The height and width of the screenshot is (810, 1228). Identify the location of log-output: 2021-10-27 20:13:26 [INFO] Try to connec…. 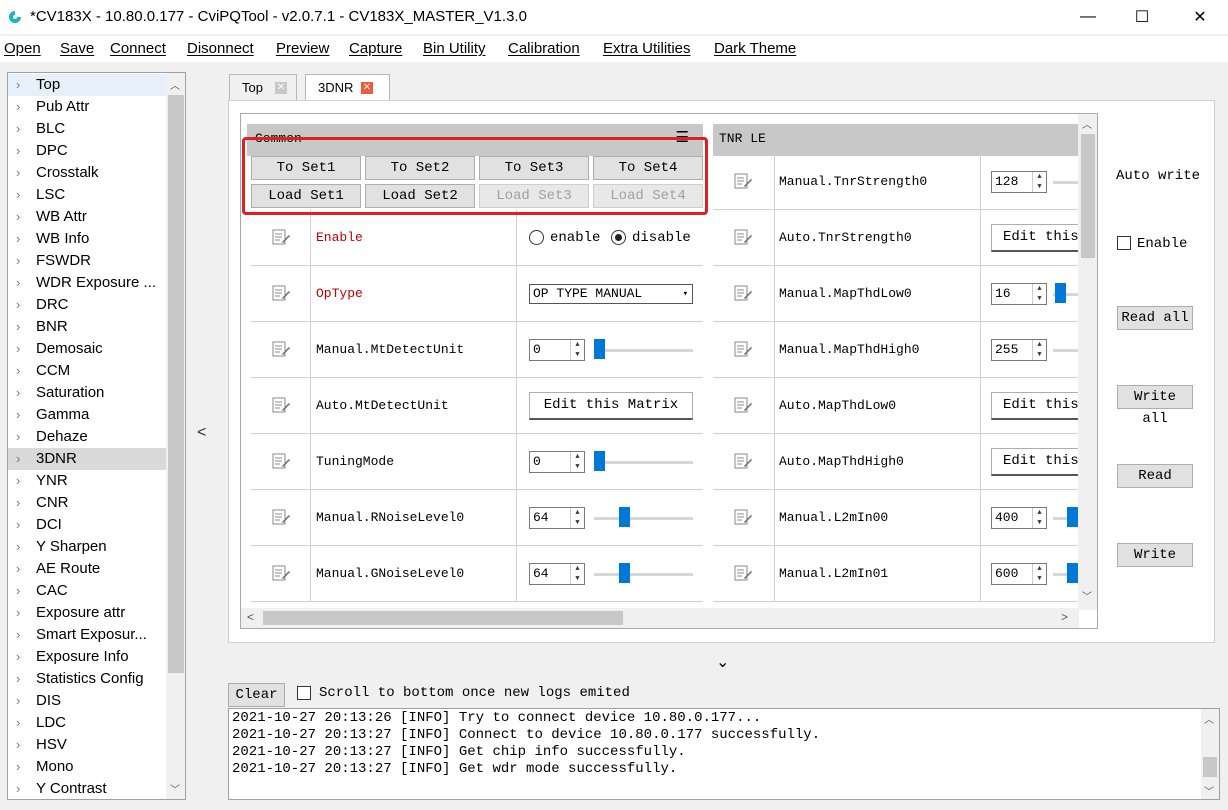
(724, 754).